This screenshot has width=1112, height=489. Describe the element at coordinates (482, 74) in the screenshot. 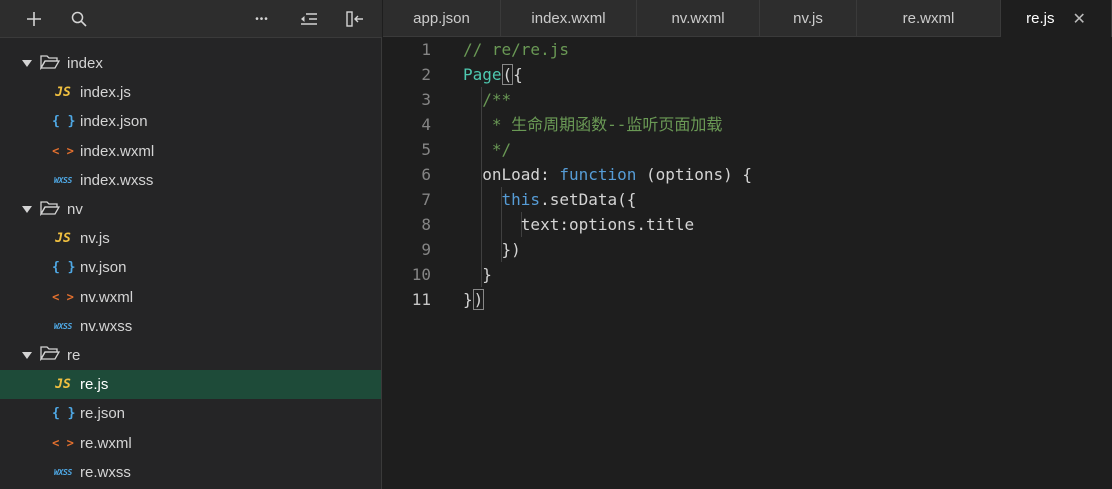

I see `code-token: Page` at that location.